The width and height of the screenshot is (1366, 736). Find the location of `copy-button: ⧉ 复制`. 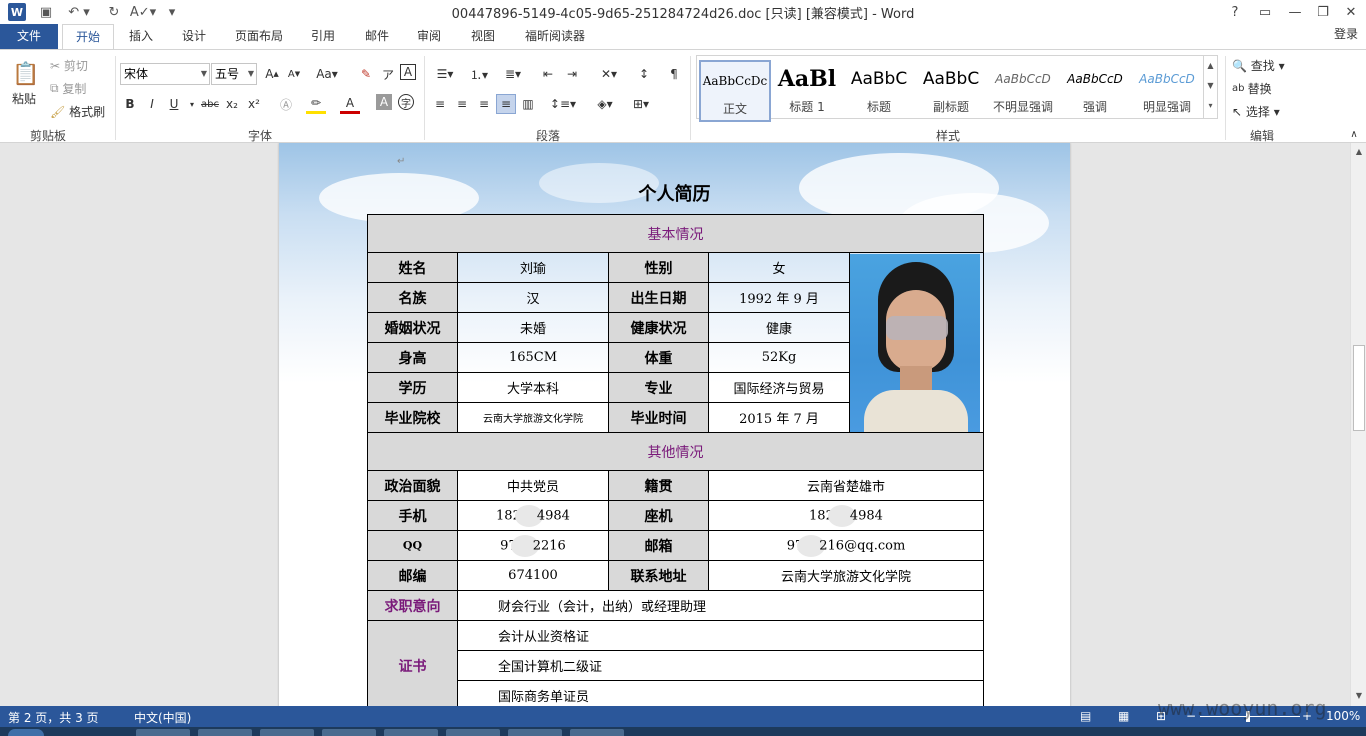

copy-button: ⧉ 复制 is located at coordinates (68, 88).